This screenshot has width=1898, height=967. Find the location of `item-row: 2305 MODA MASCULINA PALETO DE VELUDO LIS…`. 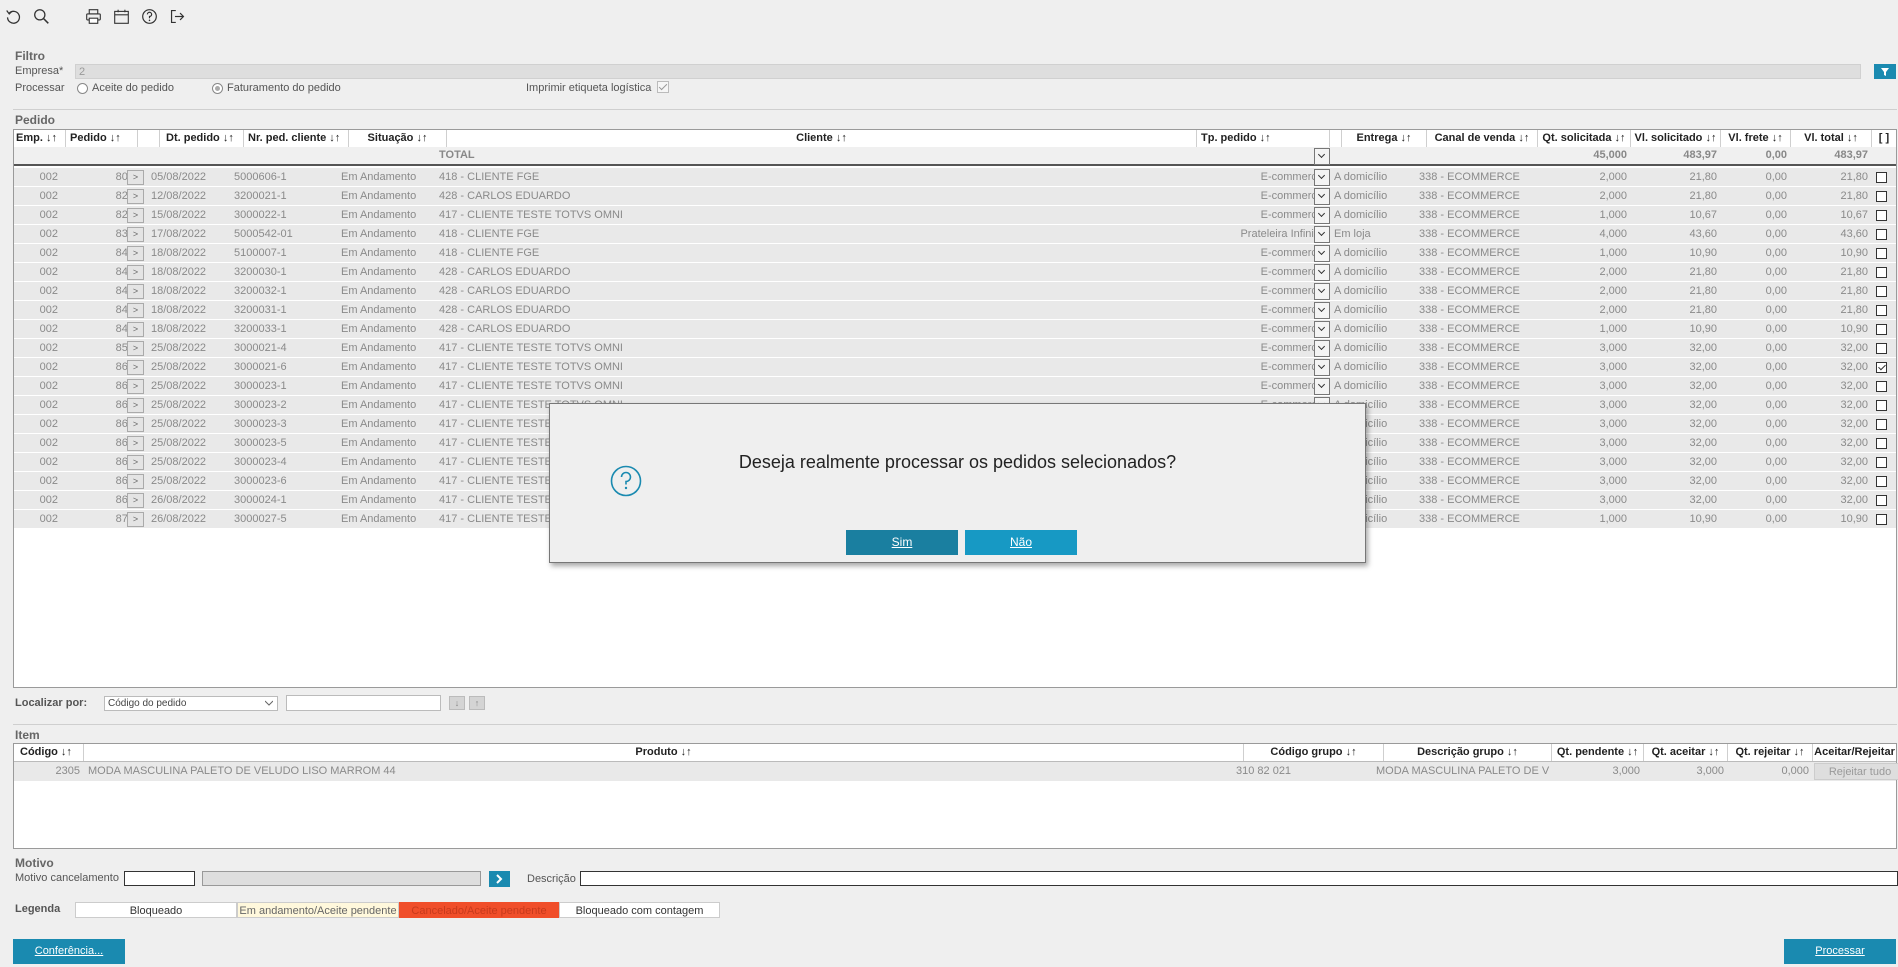

item-row: 2305 MODA MASCULINA PALETO DE VELUDO LIS… is located at coordinates (956, 771).